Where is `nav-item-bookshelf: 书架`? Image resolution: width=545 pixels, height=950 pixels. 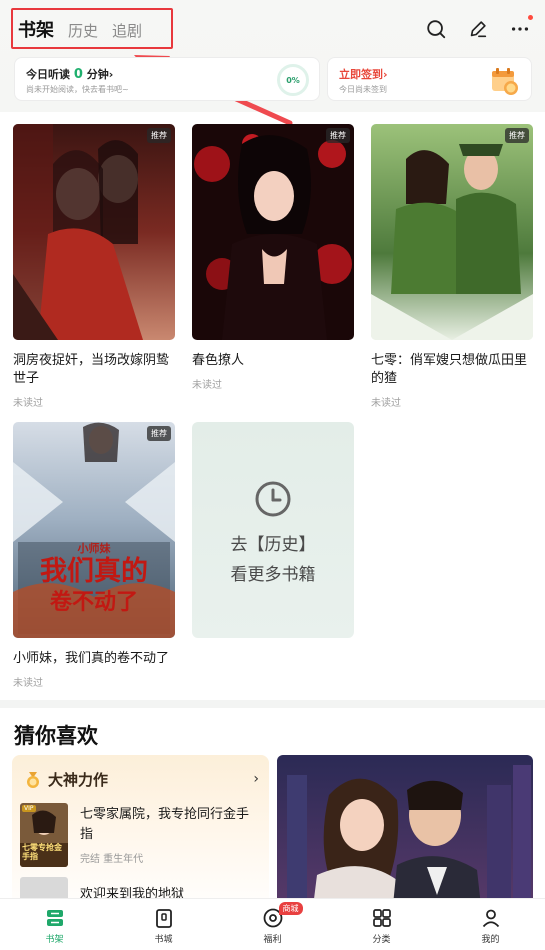
nav-item-bookshelf: 书架 is located at coordinates (54, 924).